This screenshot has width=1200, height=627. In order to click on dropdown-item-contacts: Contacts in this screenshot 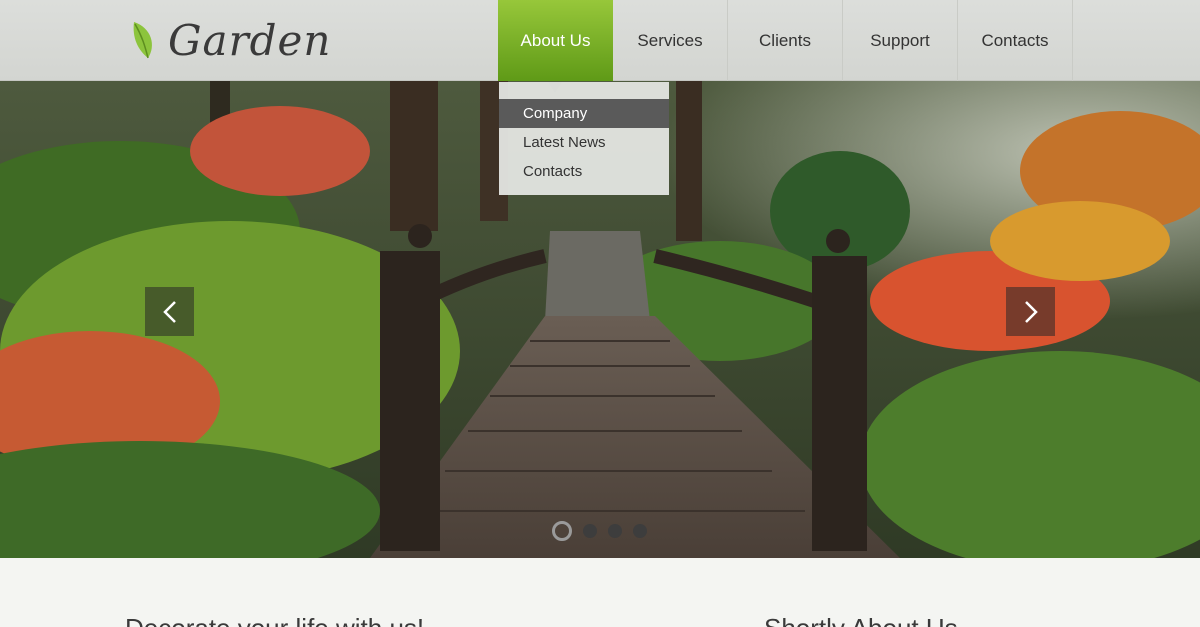, I will do `click(584, 171)`.